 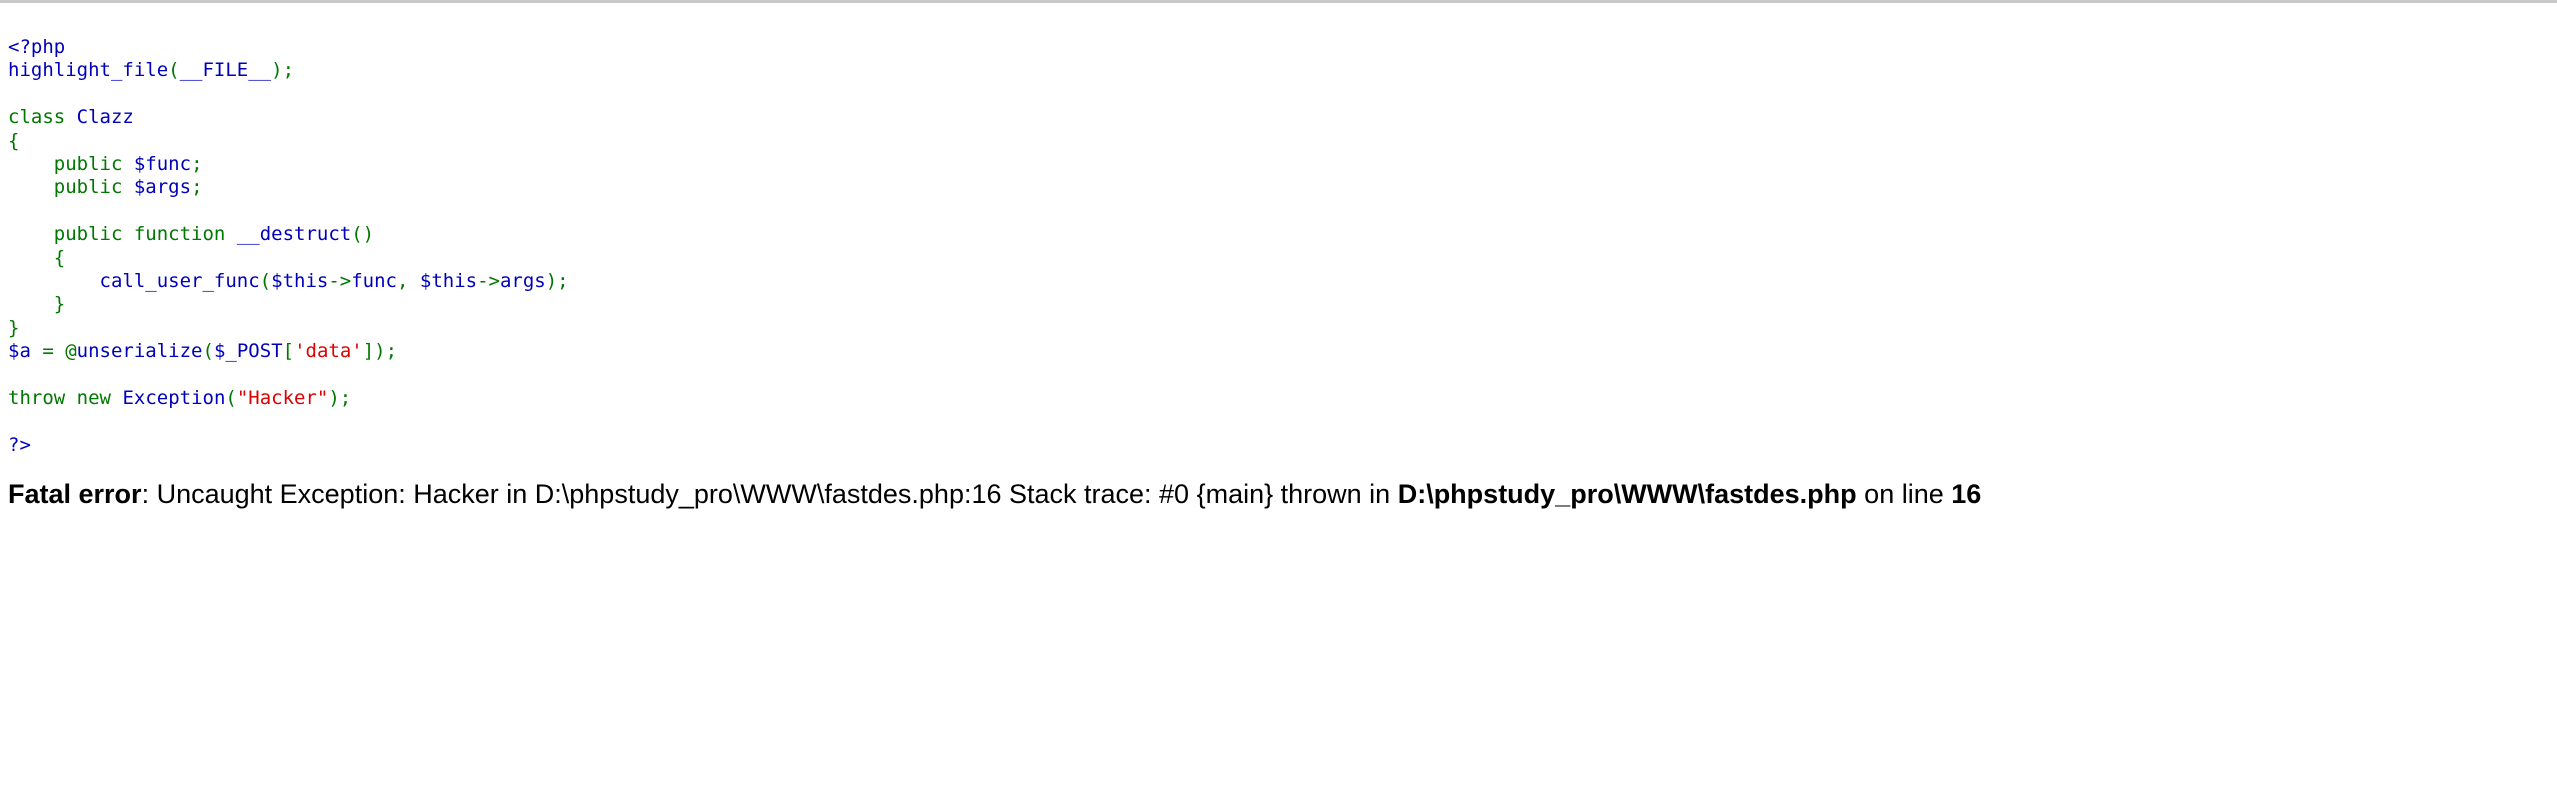 I want to click on code-token: function, so click(x=179, y=234).